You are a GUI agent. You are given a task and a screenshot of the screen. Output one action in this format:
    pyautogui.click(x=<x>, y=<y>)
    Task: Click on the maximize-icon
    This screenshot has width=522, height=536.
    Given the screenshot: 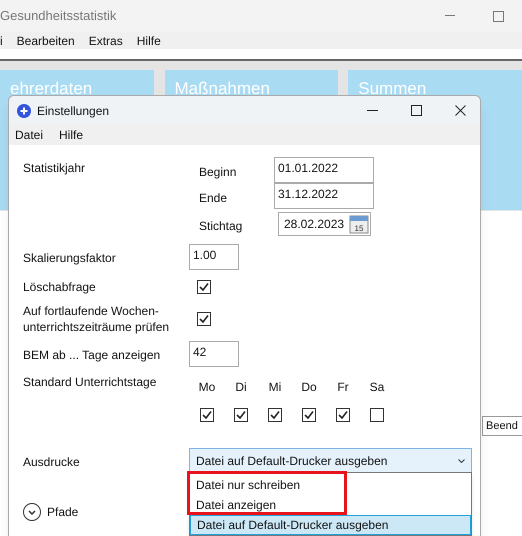 What is the action you would take?
    pyautogui.click(x=416, y=110)
    